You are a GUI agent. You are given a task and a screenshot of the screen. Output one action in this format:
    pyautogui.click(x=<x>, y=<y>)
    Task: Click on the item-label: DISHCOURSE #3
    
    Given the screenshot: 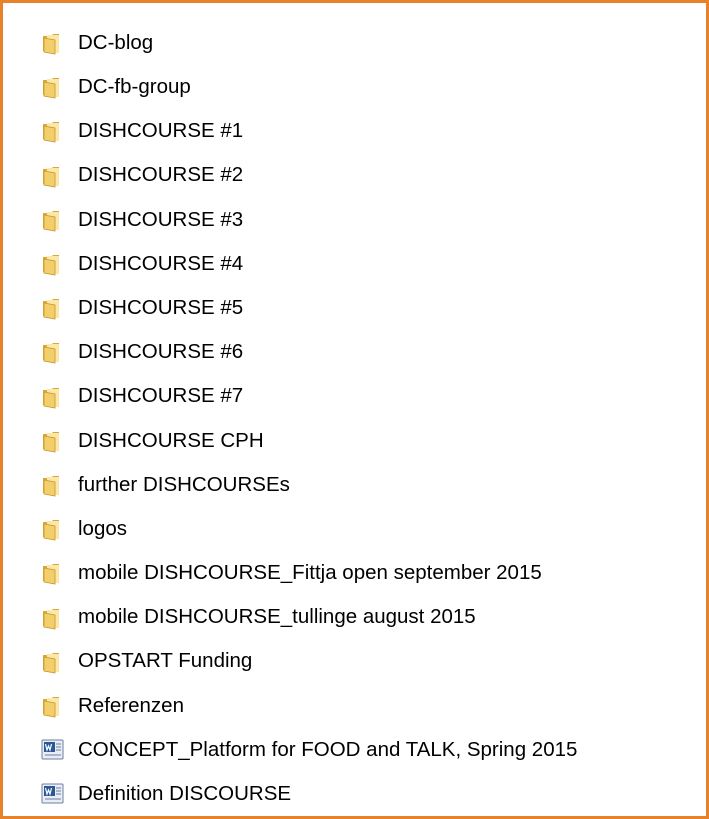 What is the action you would take?
    pyautogui.click(x=161, y=219)
    